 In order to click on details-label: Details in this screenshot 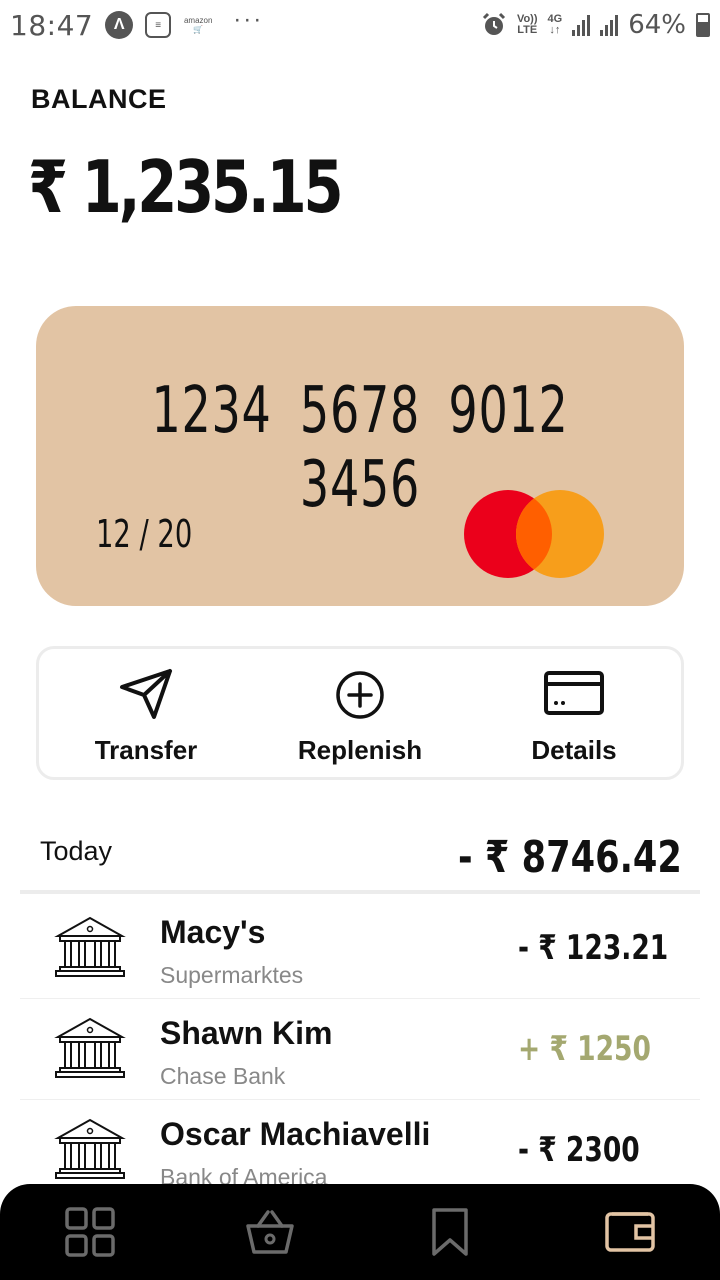, I will do `click(574, 750)`.